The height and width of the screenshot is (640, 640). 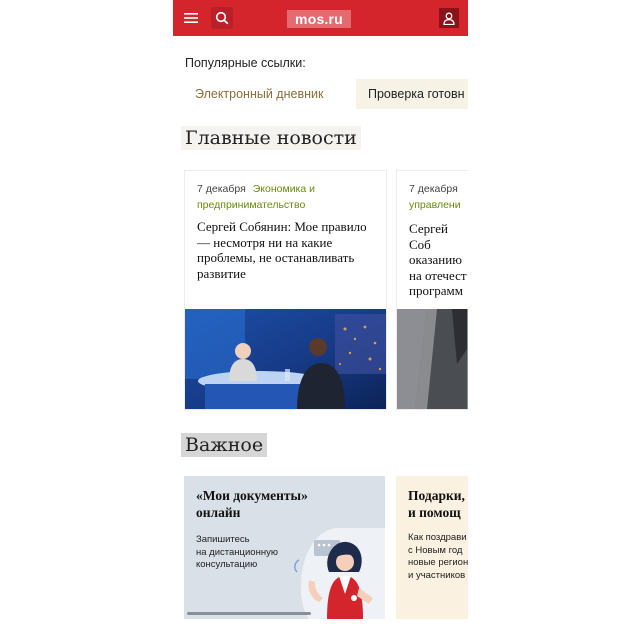 I want to click on menu-icon, so click(x=191, y=18).